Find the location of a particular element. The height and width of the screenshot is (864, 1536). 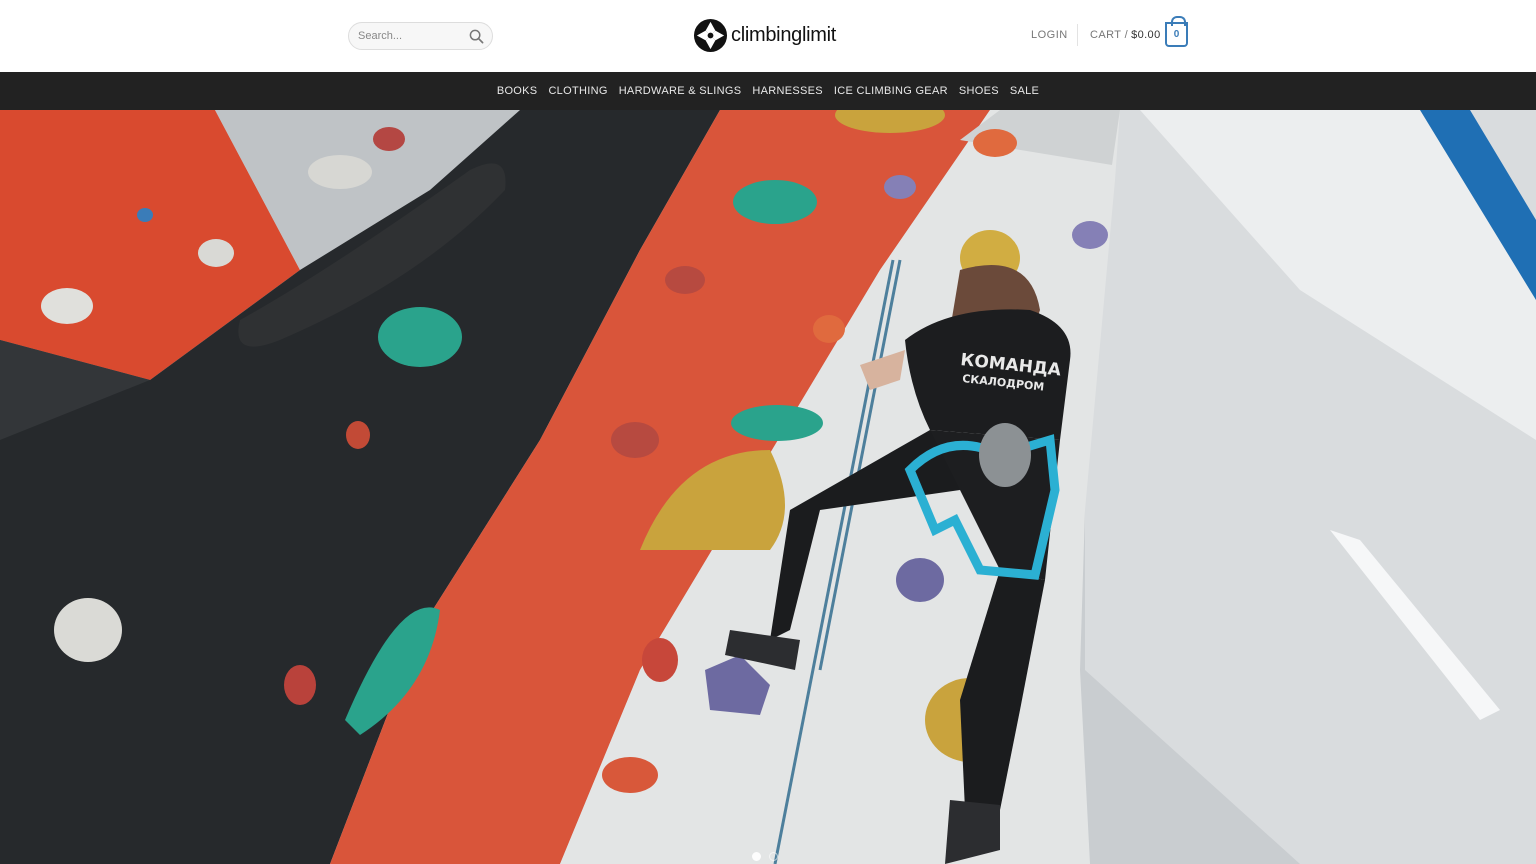

site-header: climbinglimit LOGIN CART / $0.00 0 is located at coordinates (768, 36).